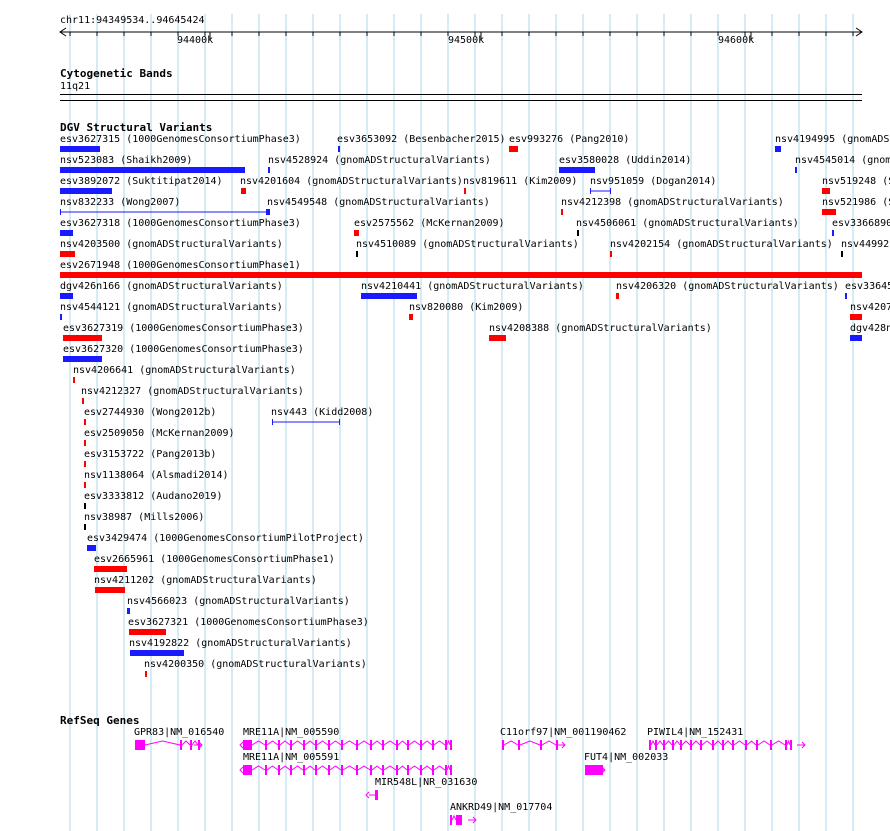 This screenshot has width=890, height=831. I want to click on variant-label: esv3580028 (Uddin2014), so click(625, 161).